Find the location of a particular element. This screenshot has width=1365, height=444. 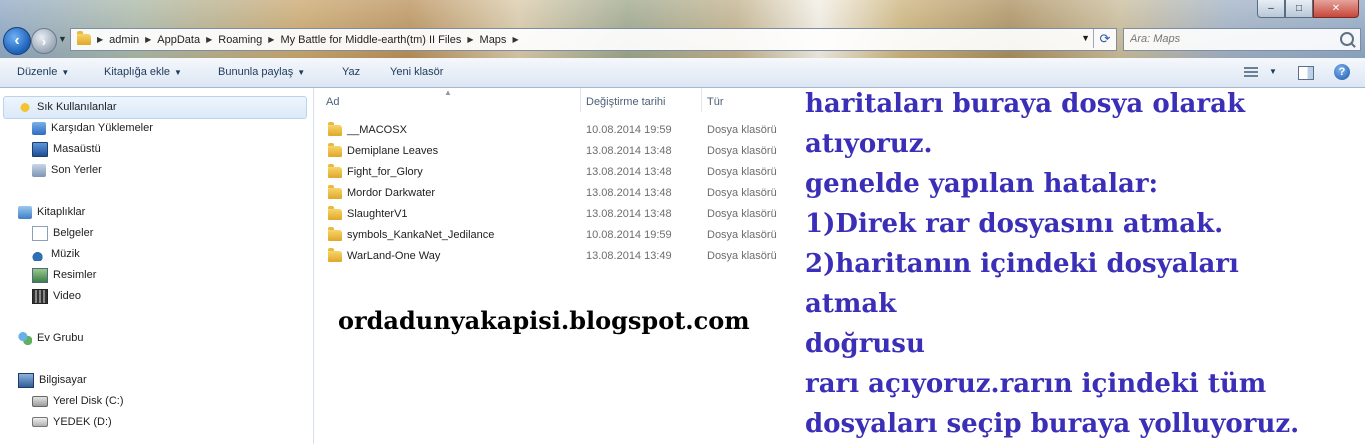

column-header-type: Tür is located at coordinates (715, 102).